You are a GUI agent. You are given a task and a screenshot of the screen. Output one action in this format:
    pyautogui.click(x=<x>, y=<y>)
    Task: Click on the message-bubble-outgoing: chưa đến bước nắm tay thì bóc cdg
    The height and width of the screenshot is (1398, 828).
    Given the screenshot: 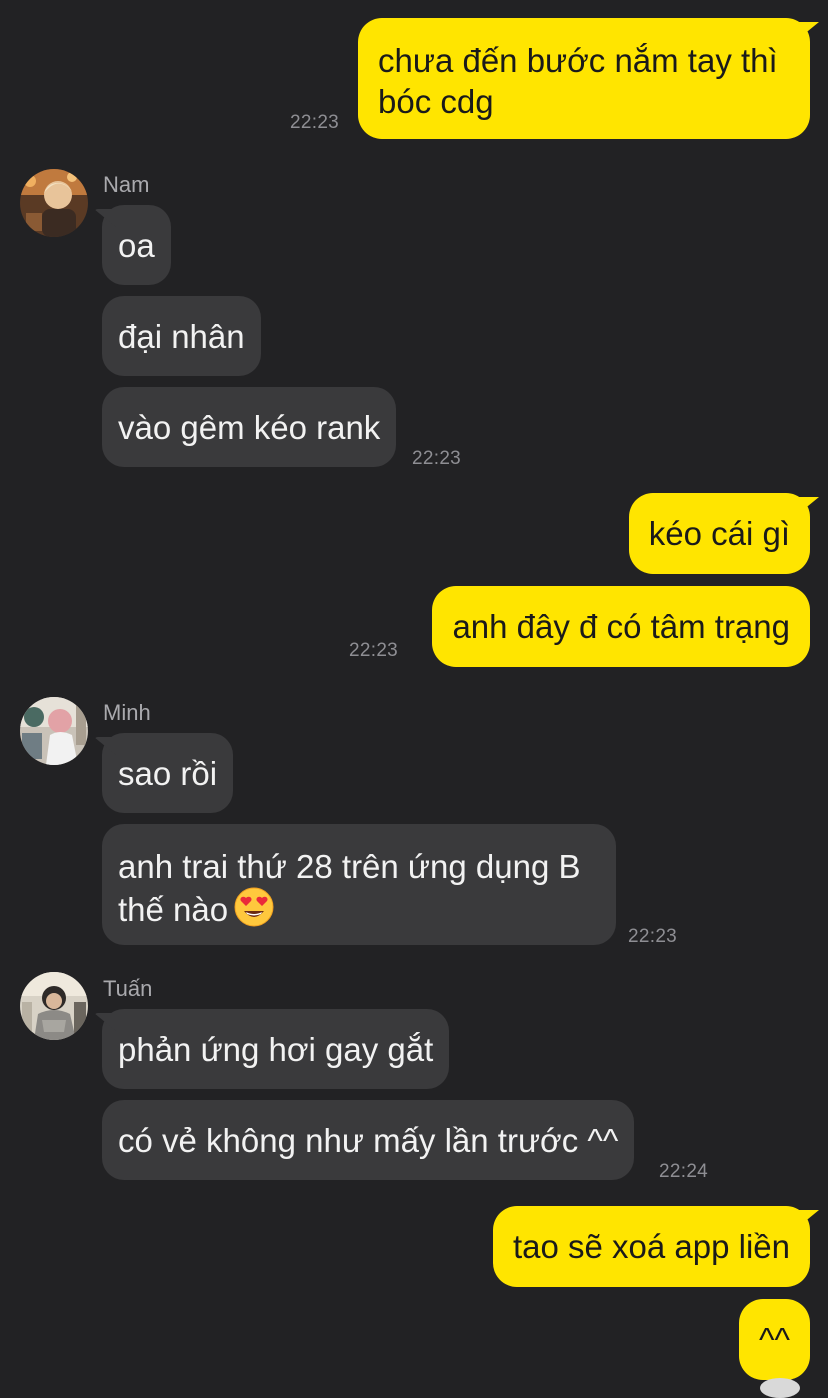 What is the action you would take?
    pyautogui.click(x=584, y=78)
    